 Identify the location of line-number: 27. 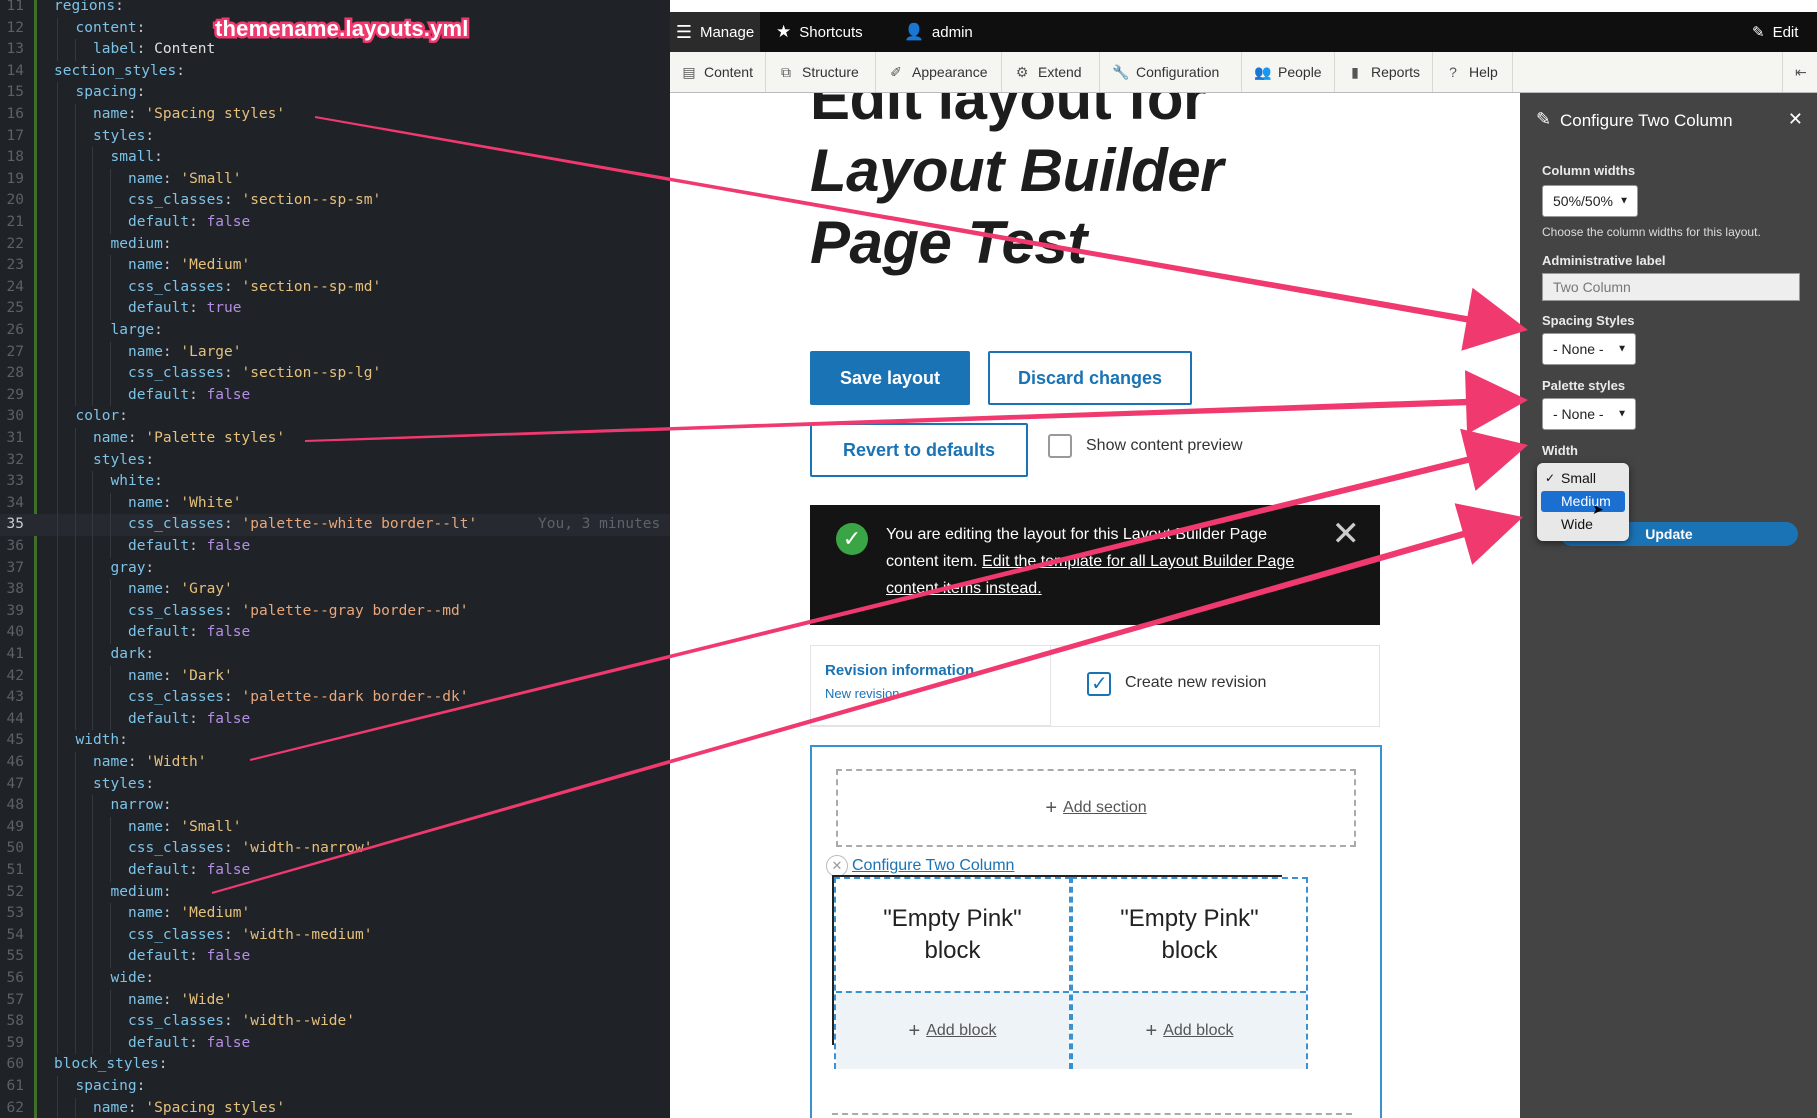
(15, 351).